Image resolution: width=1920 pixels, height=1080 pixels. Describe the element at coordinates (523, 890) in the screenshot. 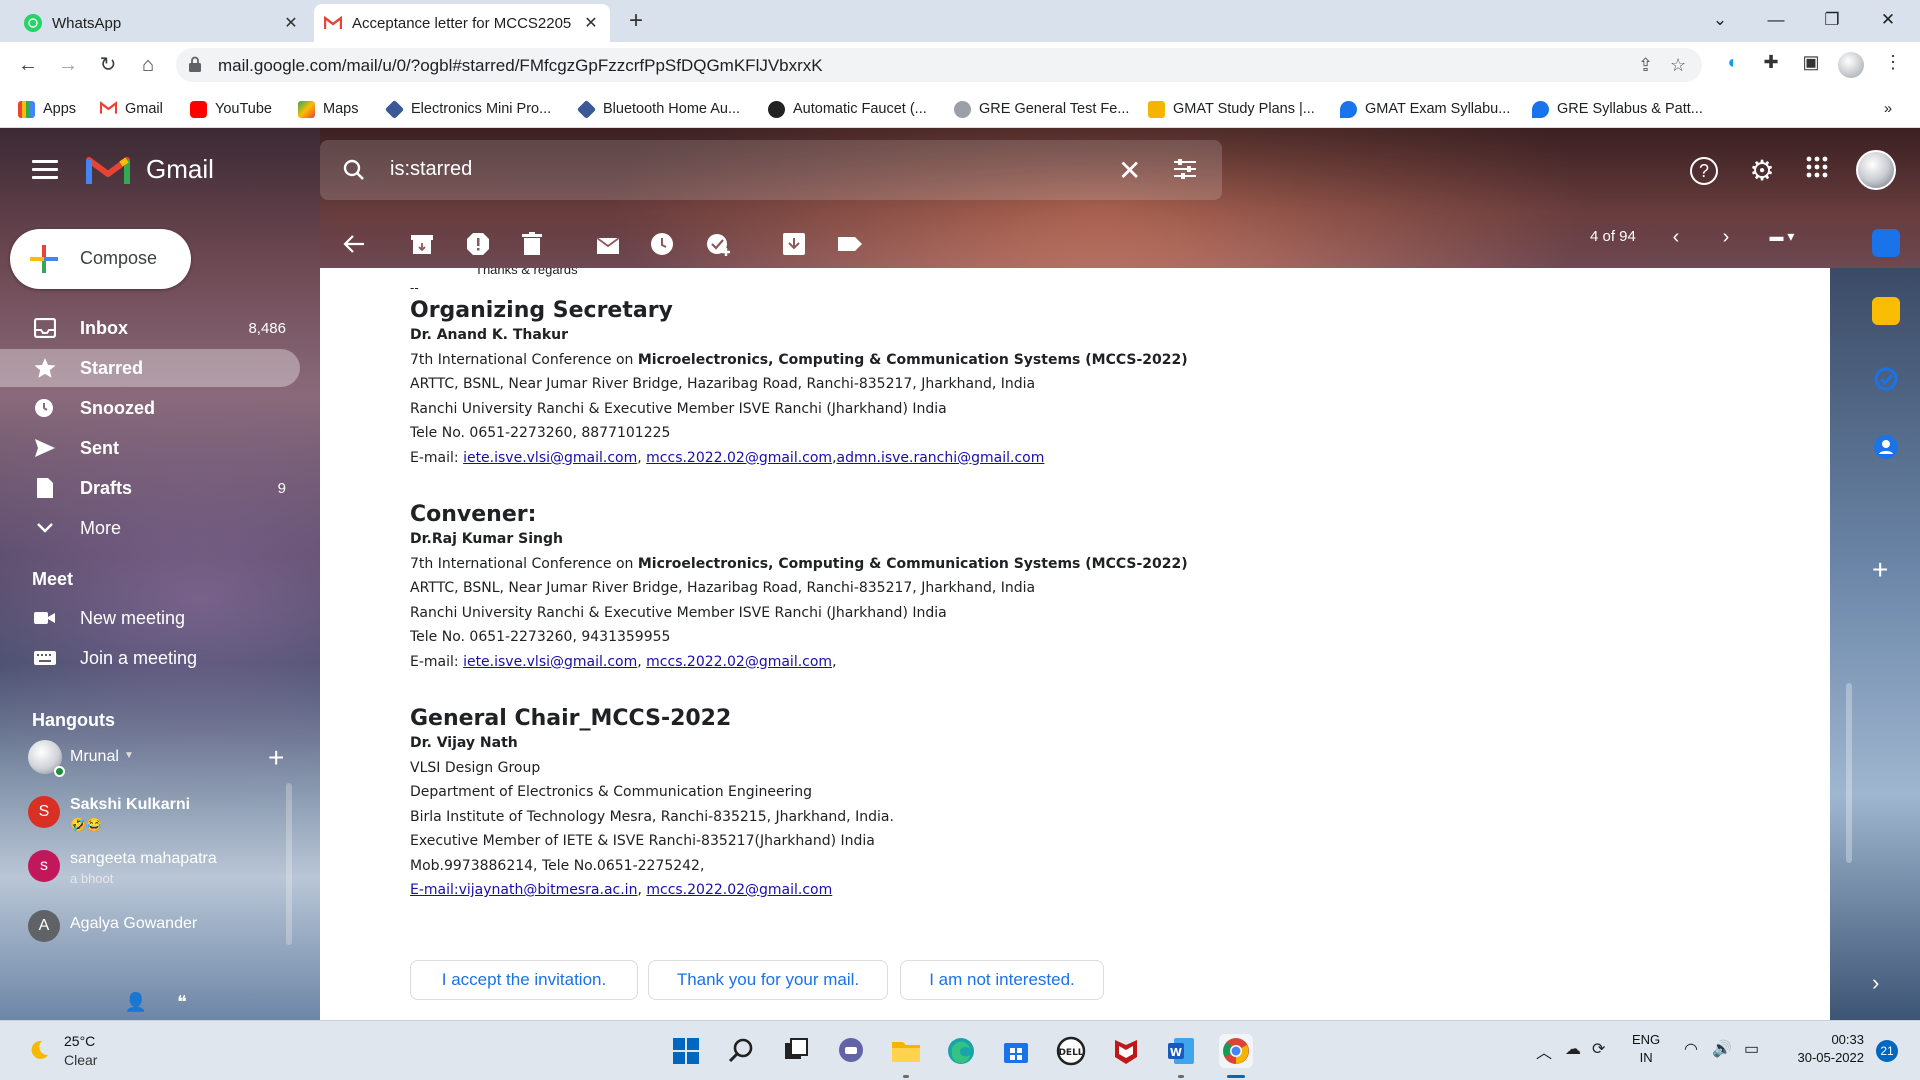

I see `email-link: E-mail:vijaynath@bitmesra.ac.in` at that location.